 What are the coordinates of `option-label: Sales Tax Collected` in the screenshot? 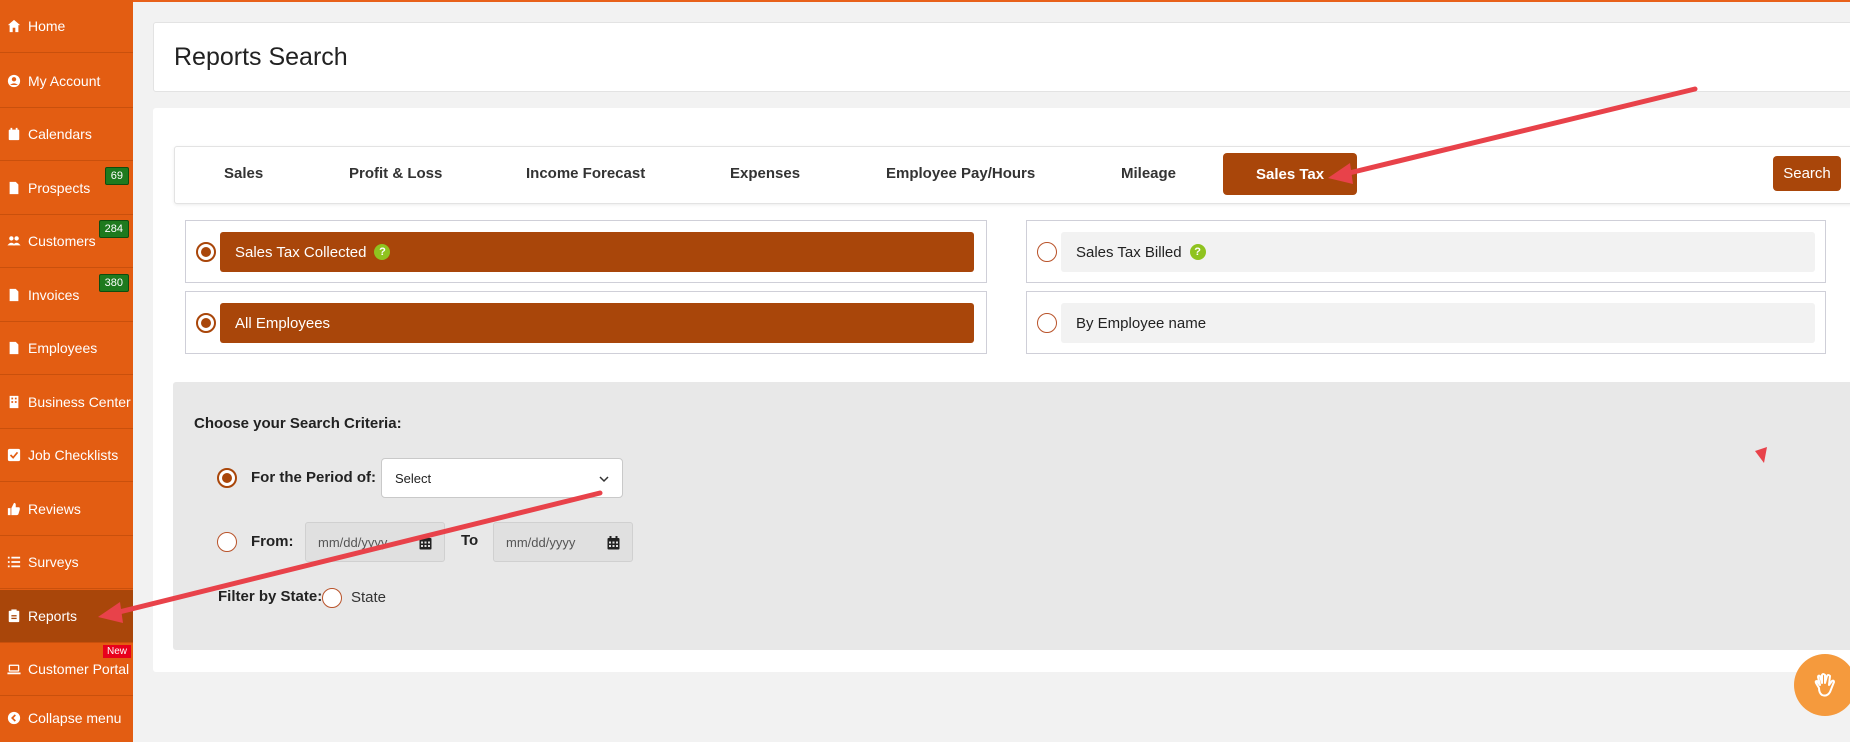 It's located at (301, 252).